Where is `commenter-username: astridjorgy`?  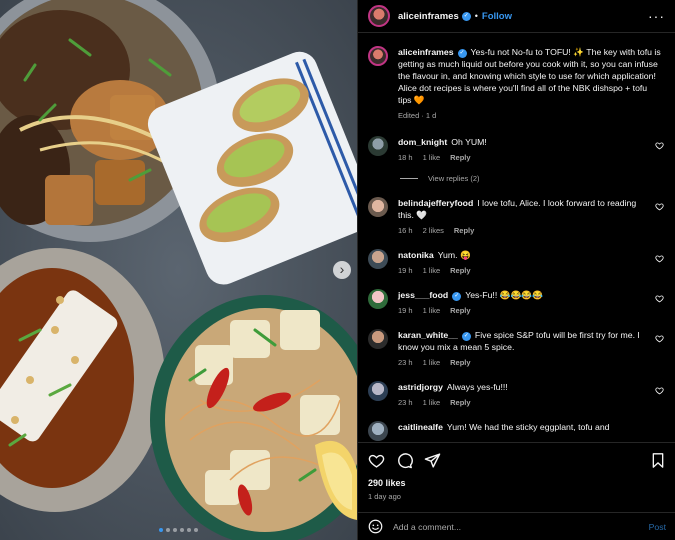
commenter-username: astridjorgy is located at coordinates (420, 387).